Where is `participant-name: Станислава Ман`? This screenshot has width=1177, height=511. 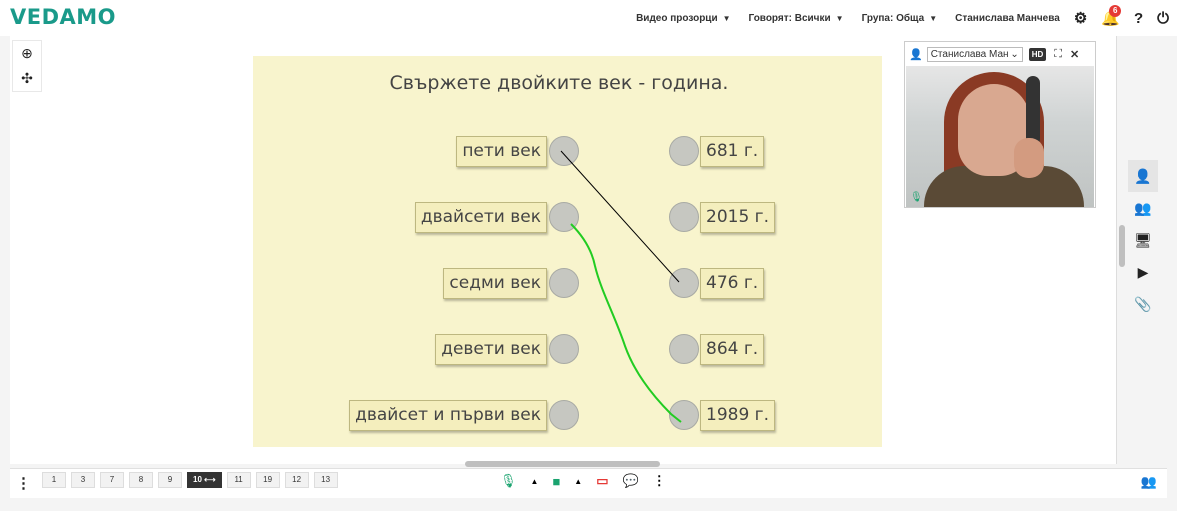
participant-name: Станислава Ман is located at coordinates (969, 54).